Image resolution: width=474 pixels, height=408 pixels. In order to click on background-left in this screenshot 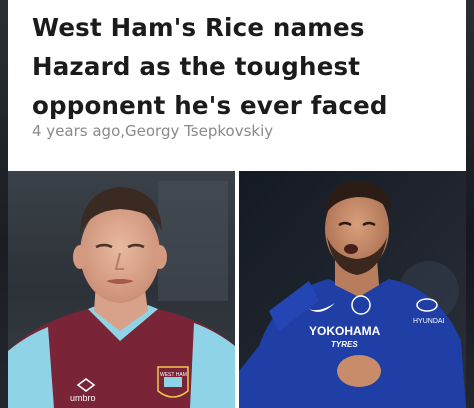, I will do `click(4, 204)`.